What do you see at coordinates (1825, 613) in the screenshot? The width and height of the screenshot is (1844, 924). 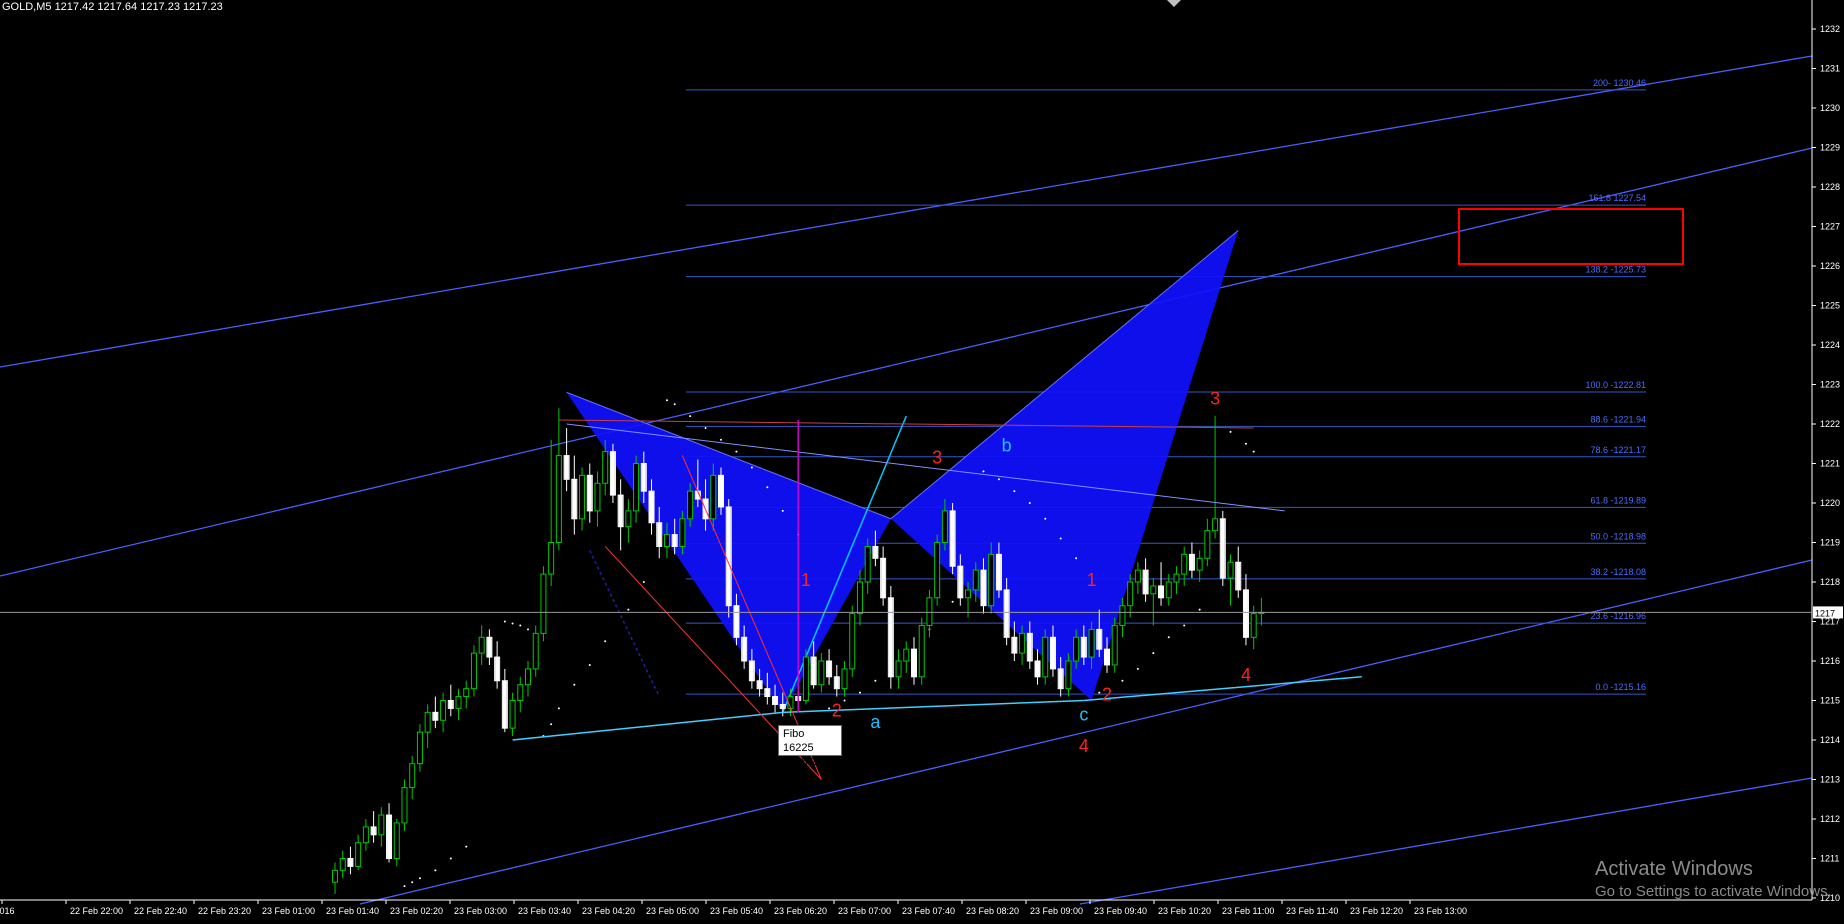 I see `current-price-label: 1217` at bounding box center [1825, 613].